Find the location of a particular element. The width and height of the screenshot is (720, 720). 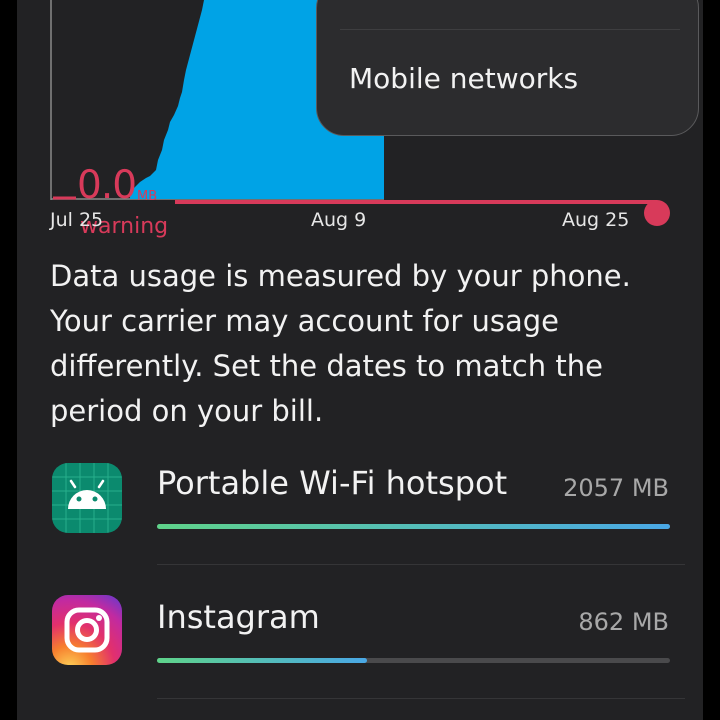

usage-bar-fill-instagram is located at coordinates (262, 660).